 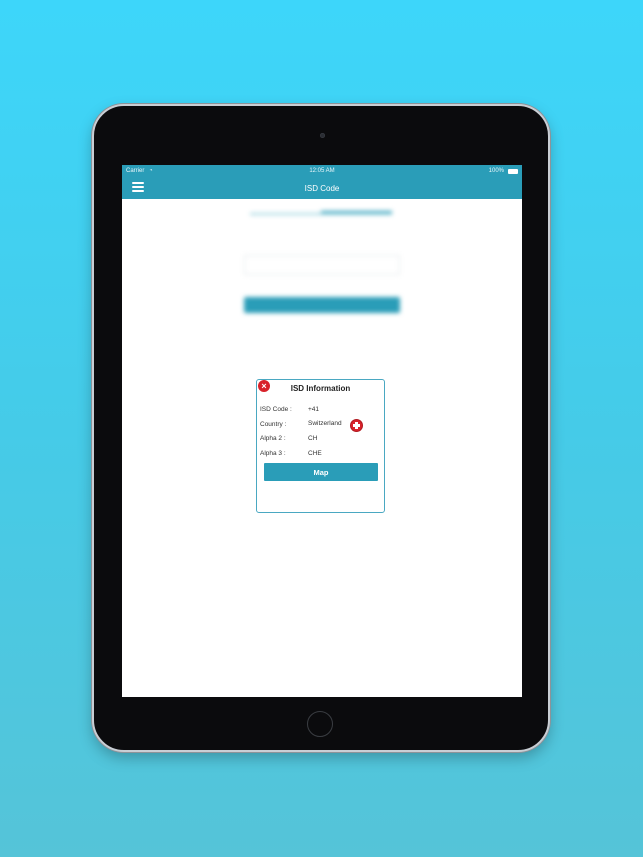 What do you see at coordinates (322, 135) in the screenshot?
I see `front-camera` at bounding box center [322, 135].